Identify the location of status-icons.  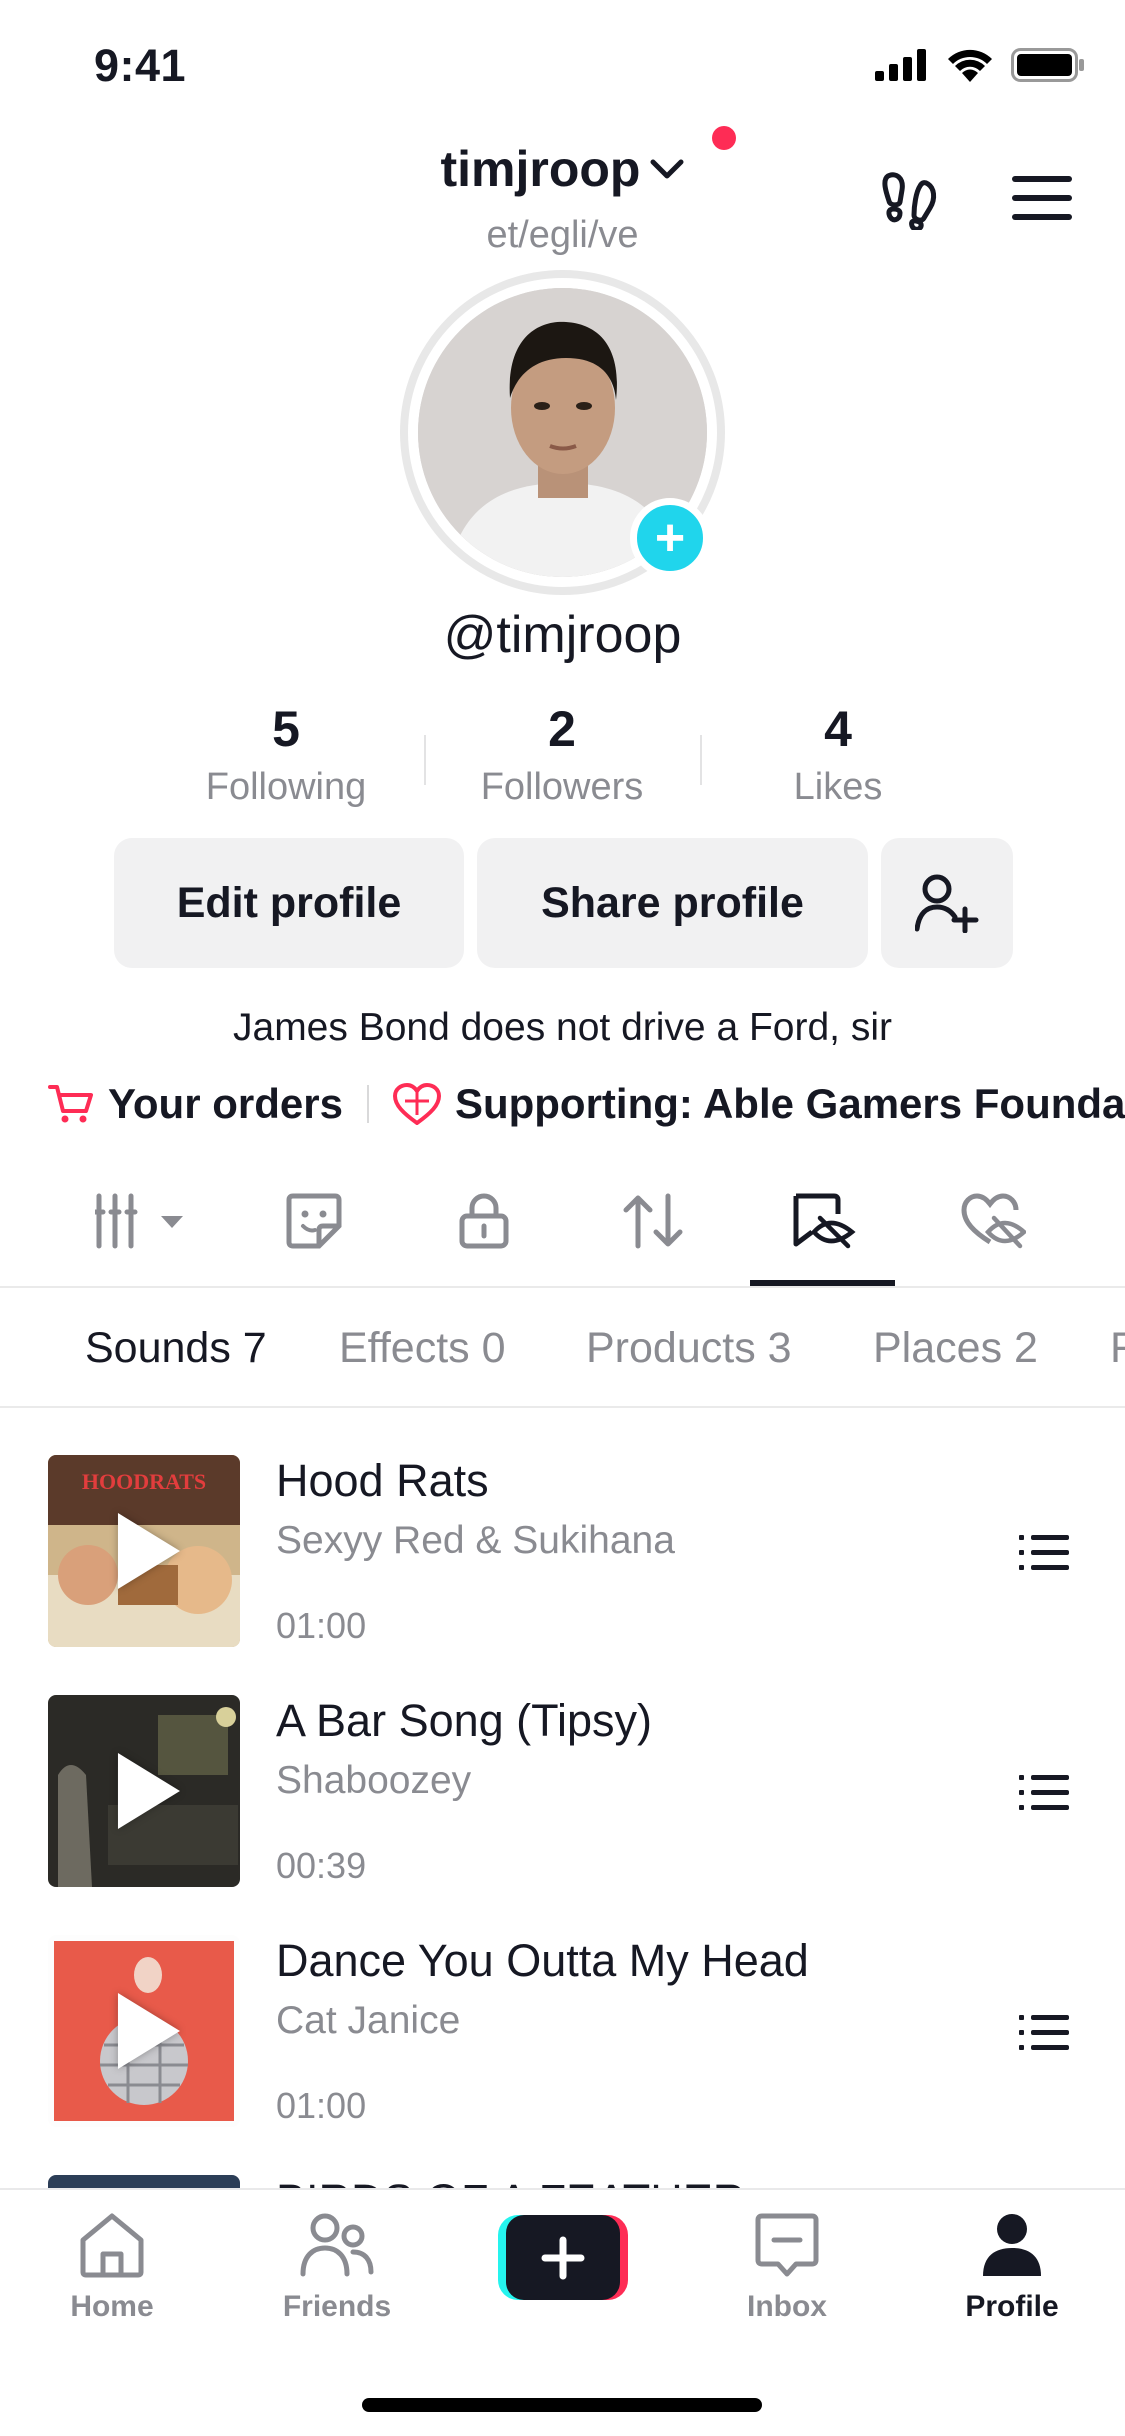
(980, 65).